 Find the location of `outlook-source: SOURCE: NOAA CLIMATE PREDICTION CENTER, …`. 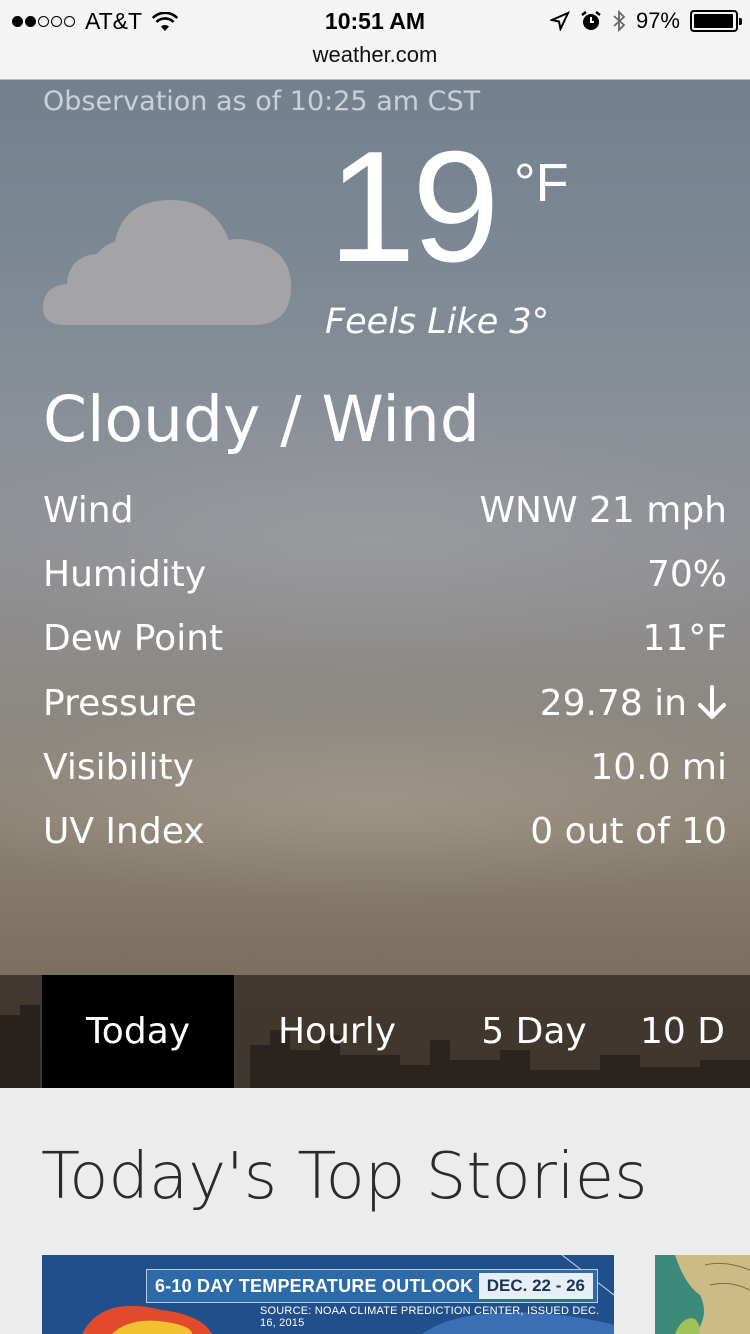

outlook-source: SOURCE: NOAA CLIMATE PREDICTION CENTER, … is located at coordinates (430, 1317).